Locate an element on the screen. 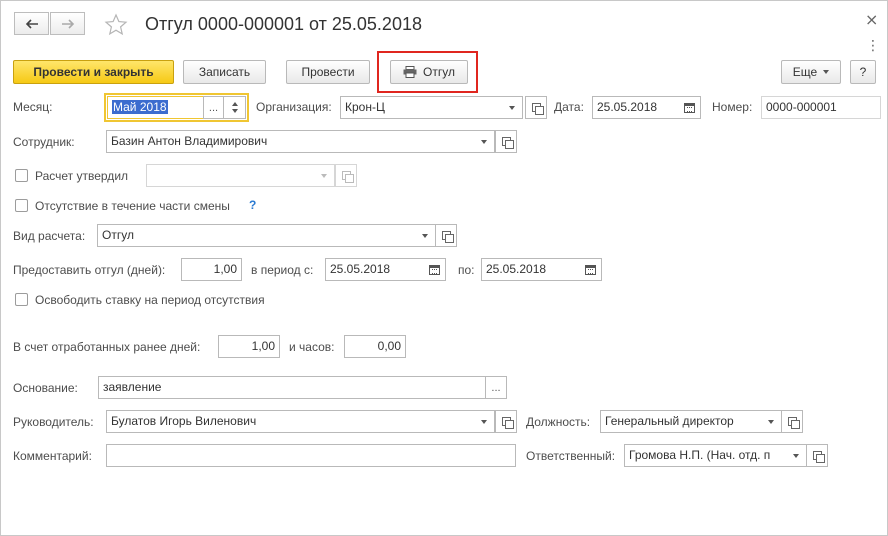 This screenshot has height=536, width=888. comment-label: Комментарий: is located at coordinates (52, 456).